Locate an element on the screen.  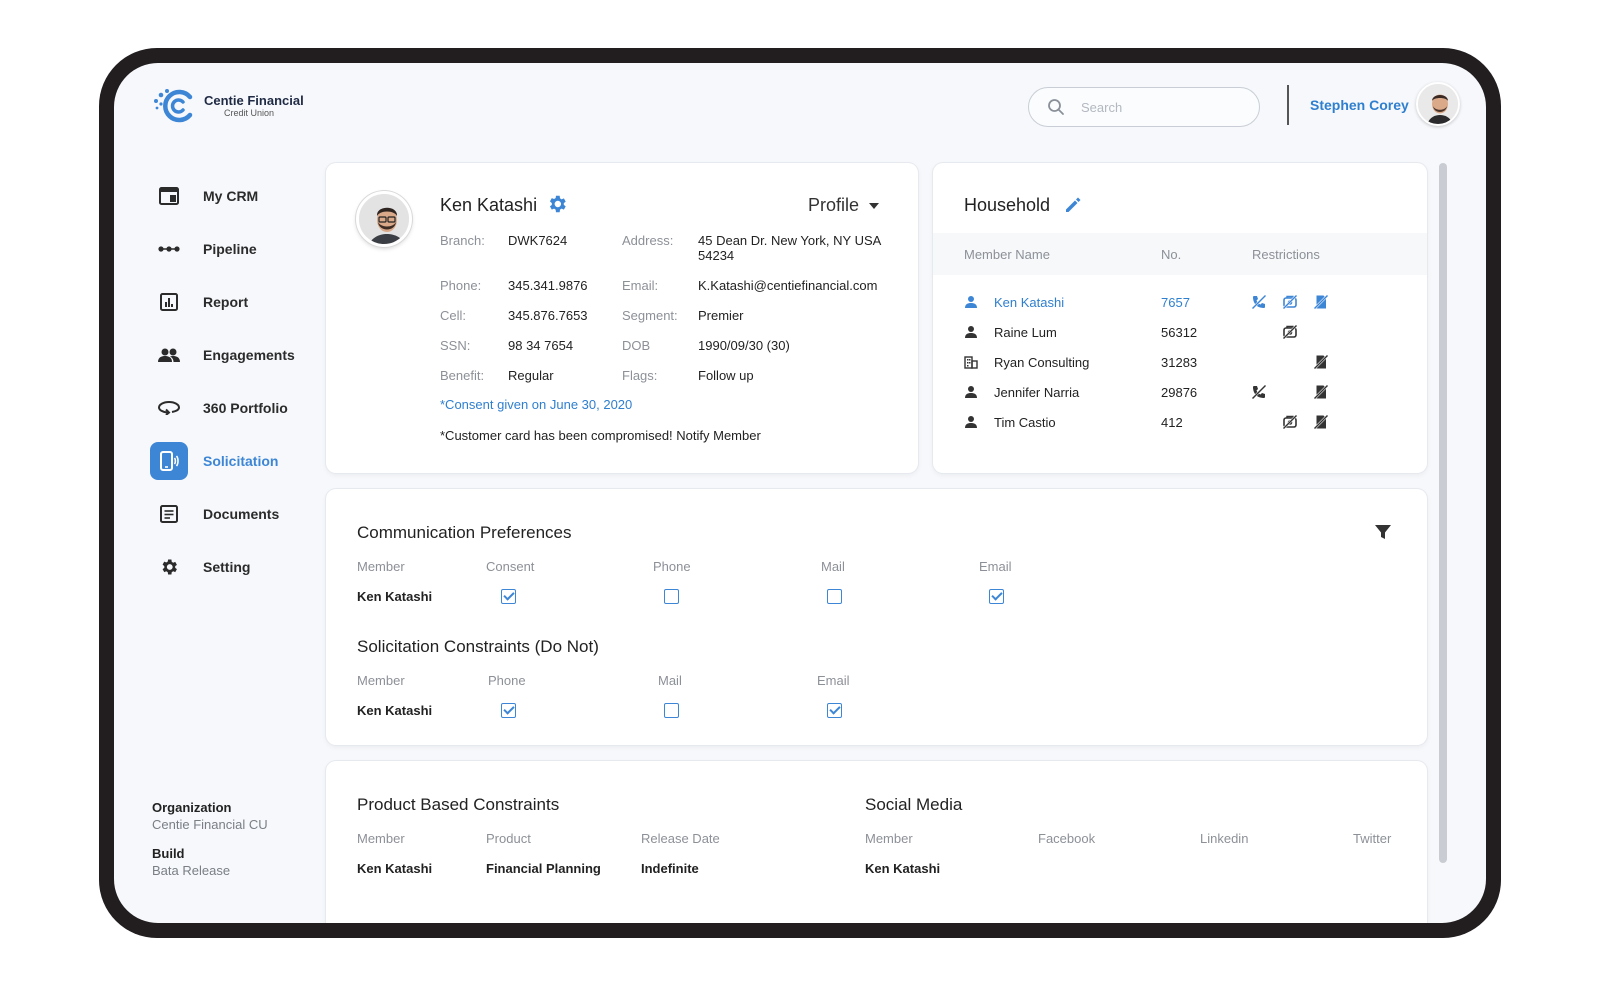
sidebar-item-label: Solicitation is located at coordinates (241, 461).